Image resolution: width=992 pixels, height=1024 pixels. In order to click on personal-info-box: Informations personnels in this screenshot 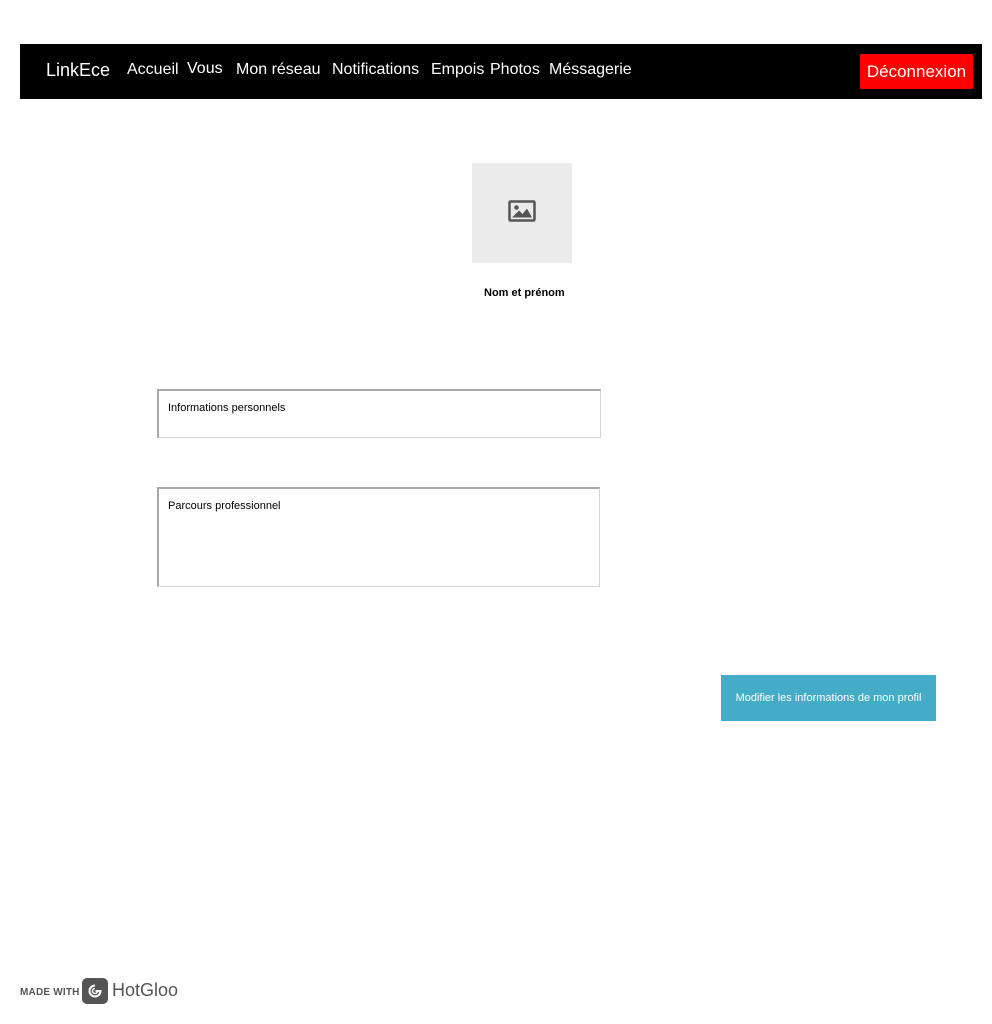, I will do `click(379, 413)`.